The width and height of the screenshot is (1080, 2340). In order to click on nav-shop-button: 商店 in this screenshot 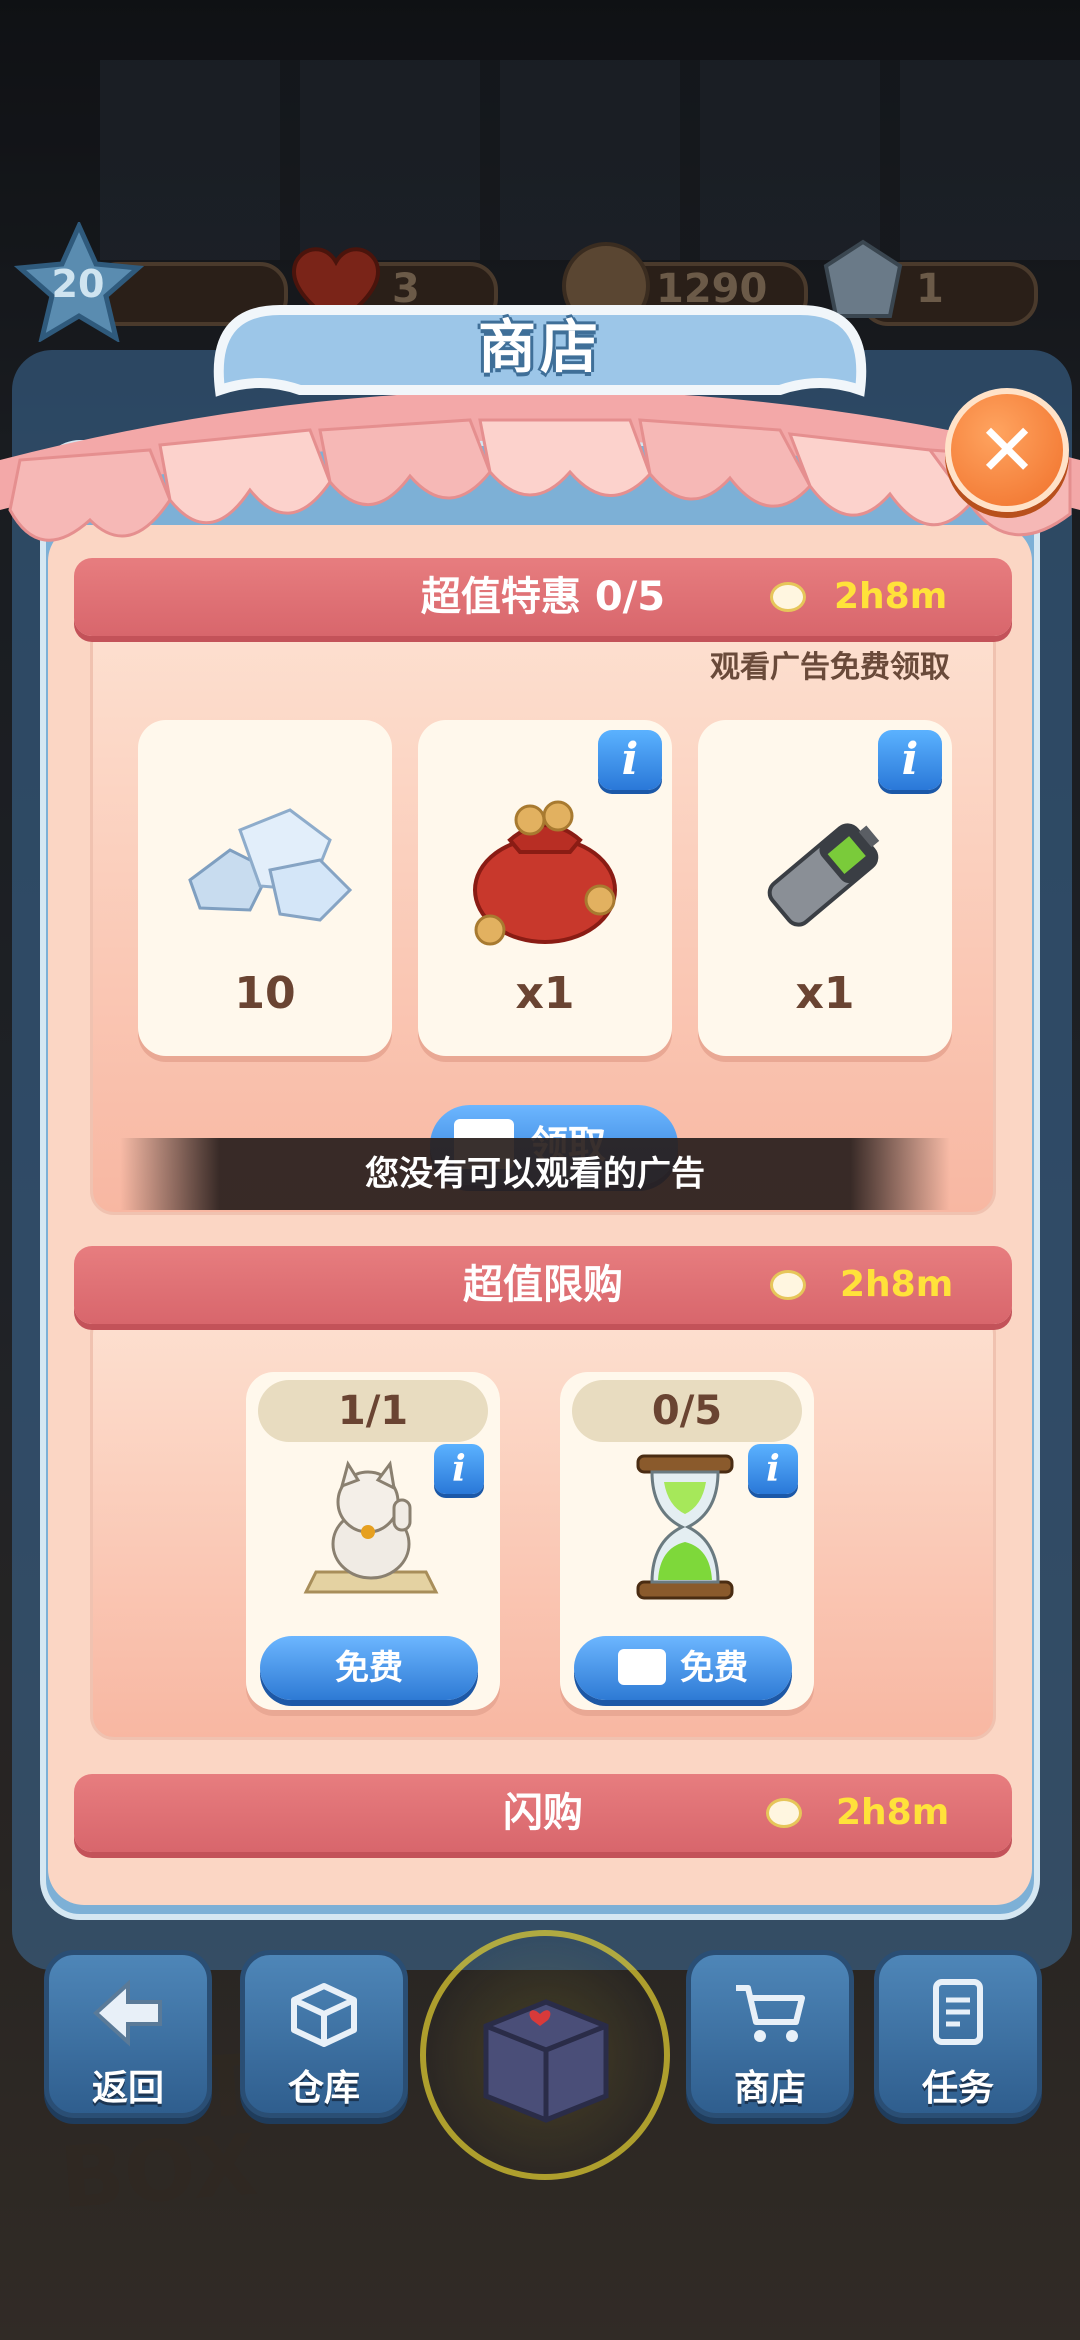, I will do `click(770, 2034)`.